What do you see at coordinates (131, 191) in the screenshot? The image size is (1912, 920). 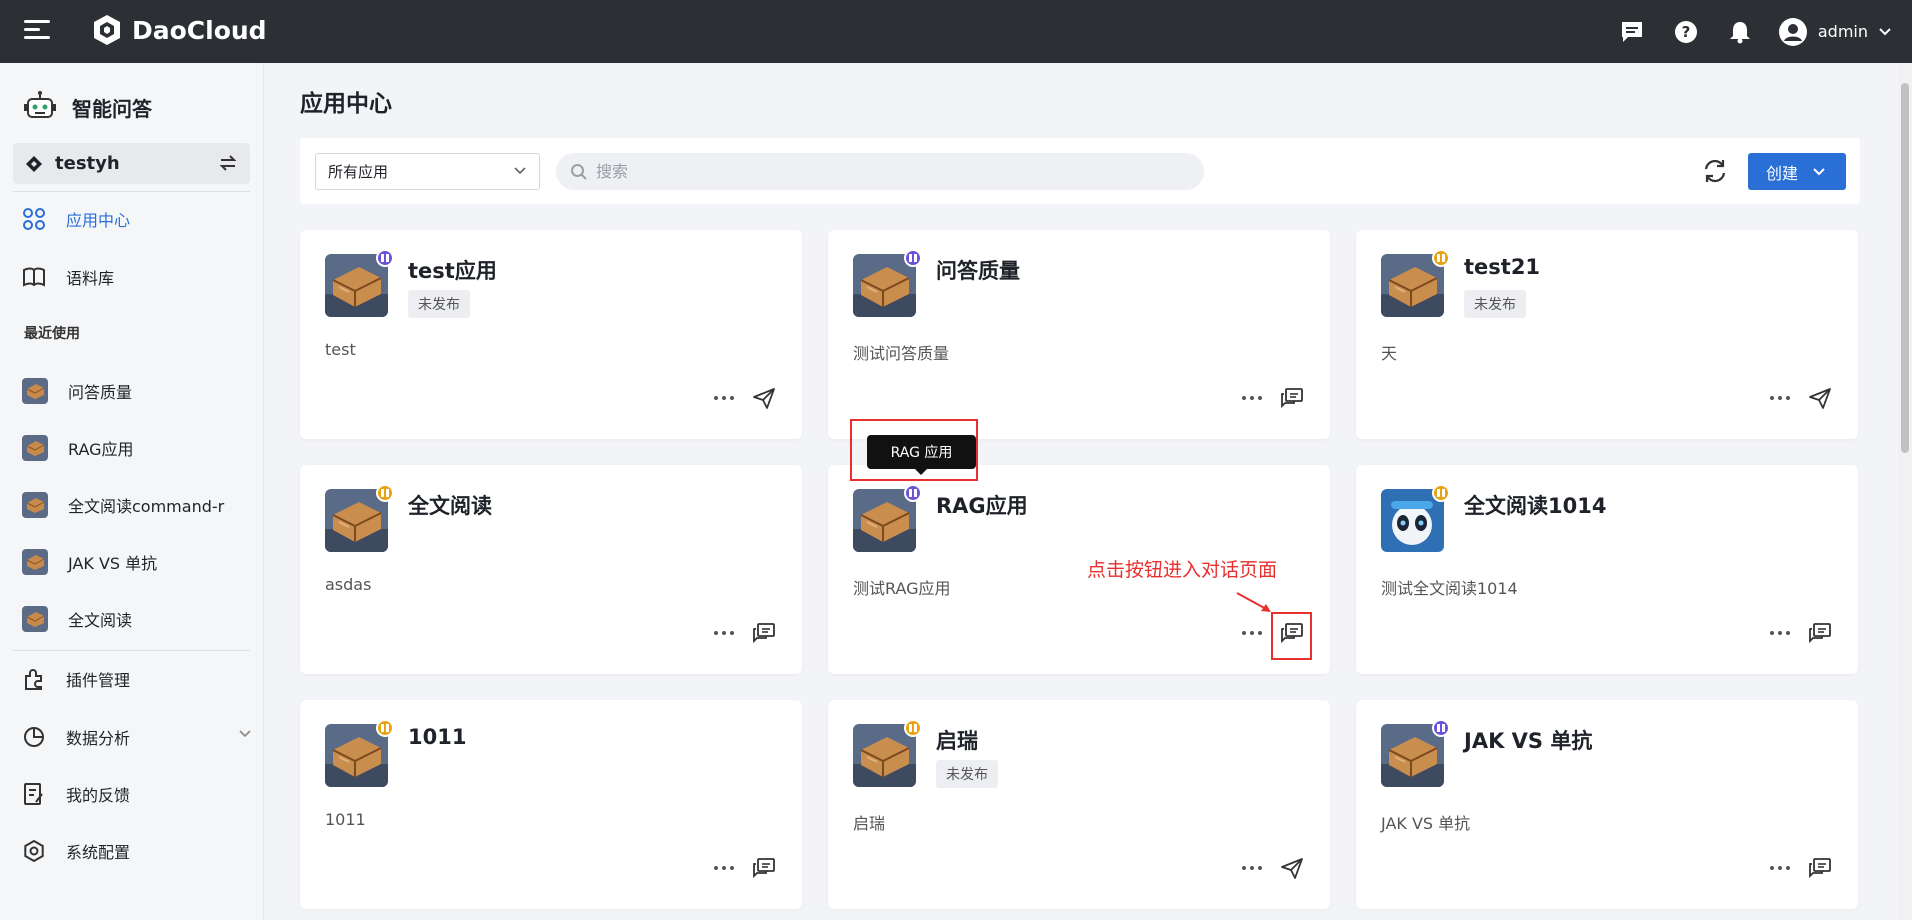 I see `divider` at bounding box center [131, 191].